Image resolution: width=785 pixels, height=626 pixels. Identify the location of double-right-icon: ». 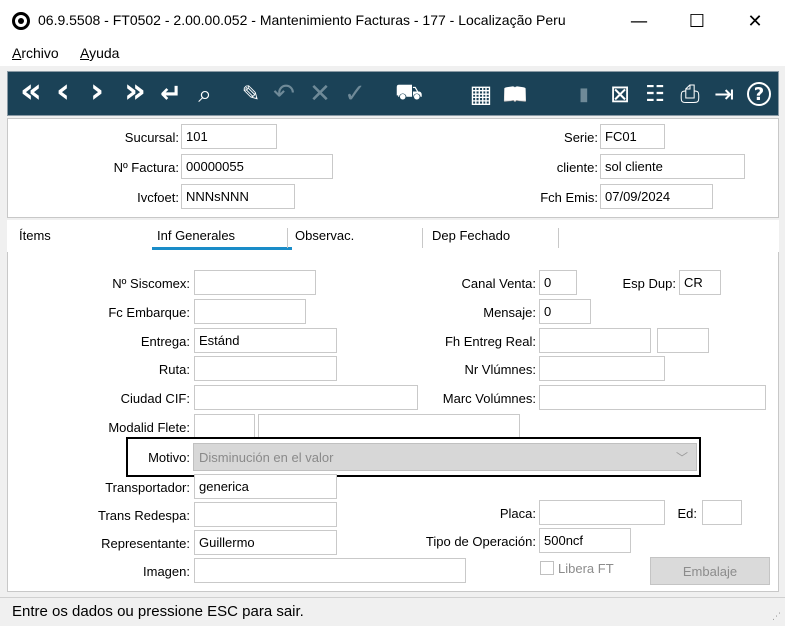
(135, 91).